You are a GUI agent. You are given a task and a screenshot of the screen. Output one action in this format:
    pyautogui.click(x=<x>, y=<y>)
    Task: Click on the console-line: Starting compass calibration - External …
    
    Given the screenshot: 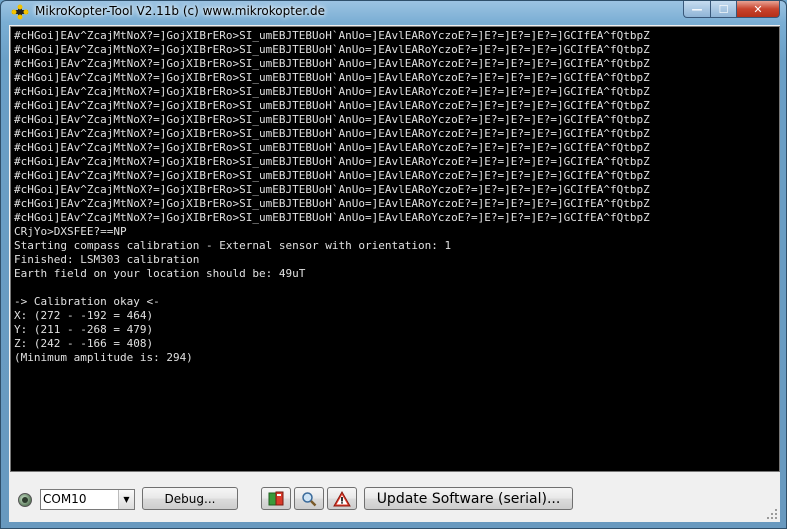 What is the action you would take?
    pyautogui.click(x=233, y=245)
    